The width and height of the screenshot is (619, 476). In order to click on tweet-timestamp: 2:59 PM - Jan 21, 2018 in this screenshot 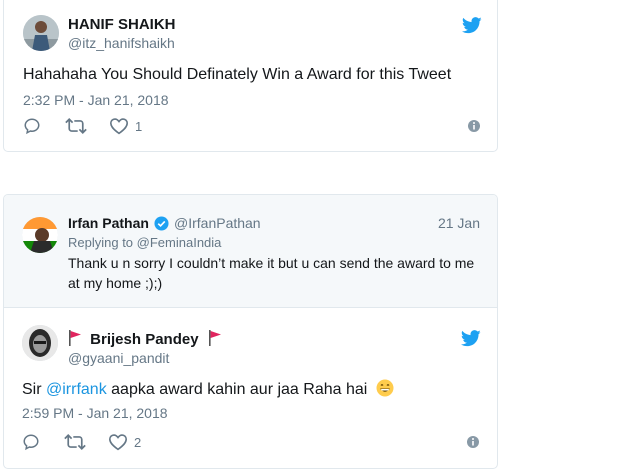, I will do `click(95, 413)`.